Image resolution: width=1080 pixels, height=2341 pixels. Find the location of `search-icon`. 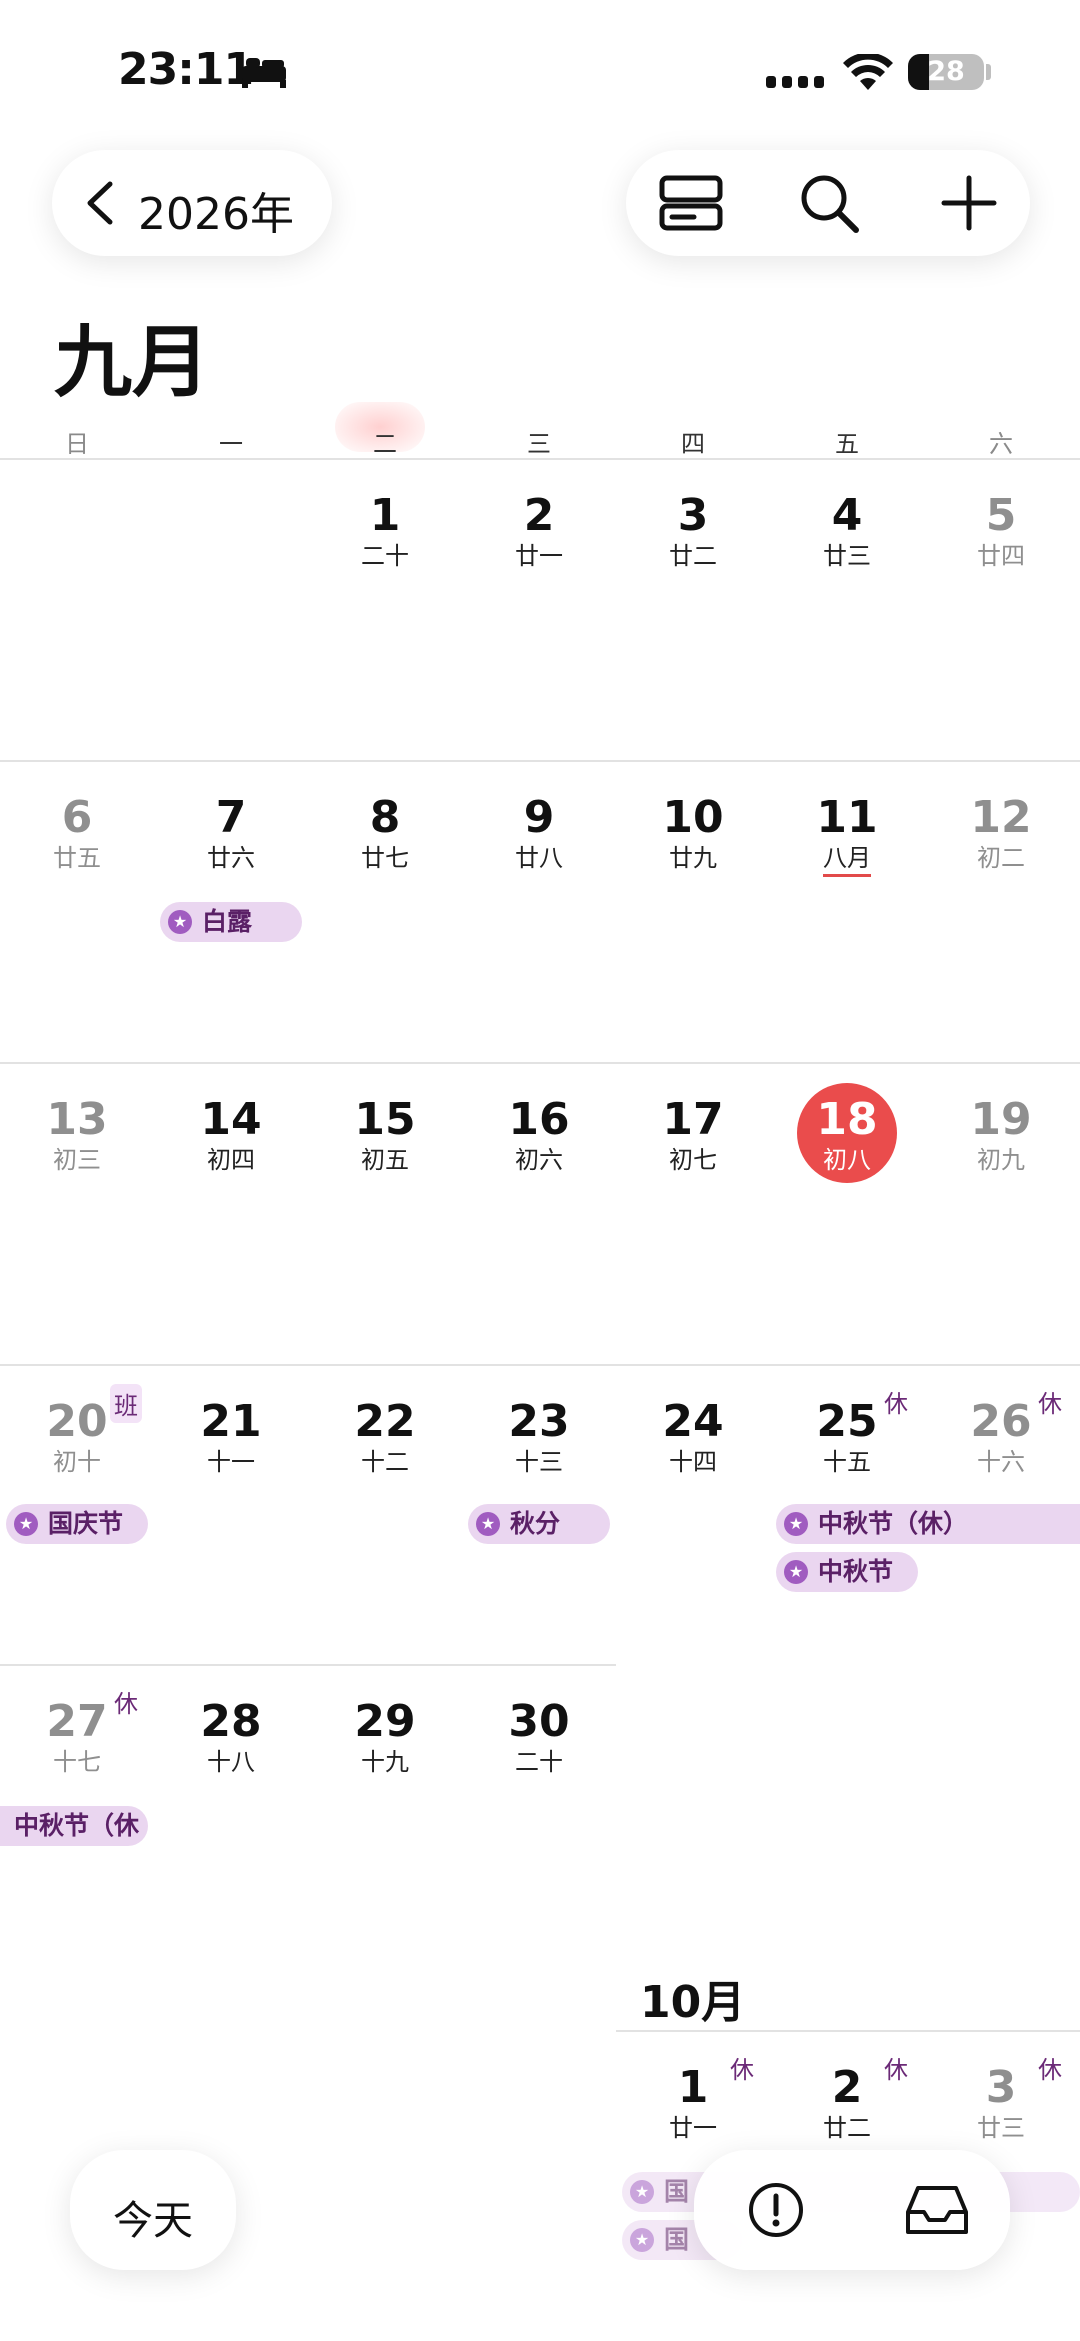

search-icon is located at coordinates (829, 203).